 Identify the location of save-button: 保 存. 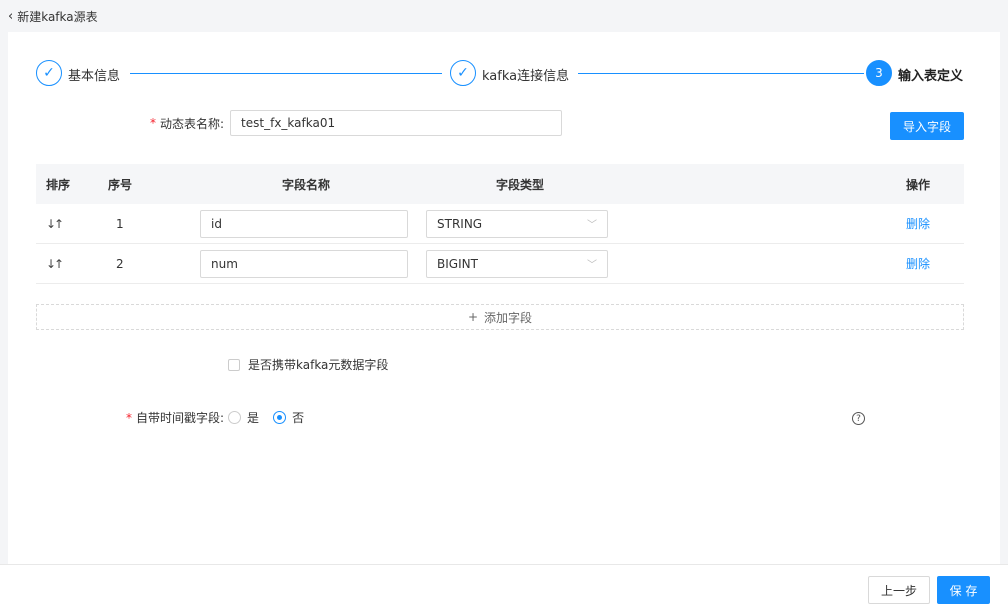
(963, 590).